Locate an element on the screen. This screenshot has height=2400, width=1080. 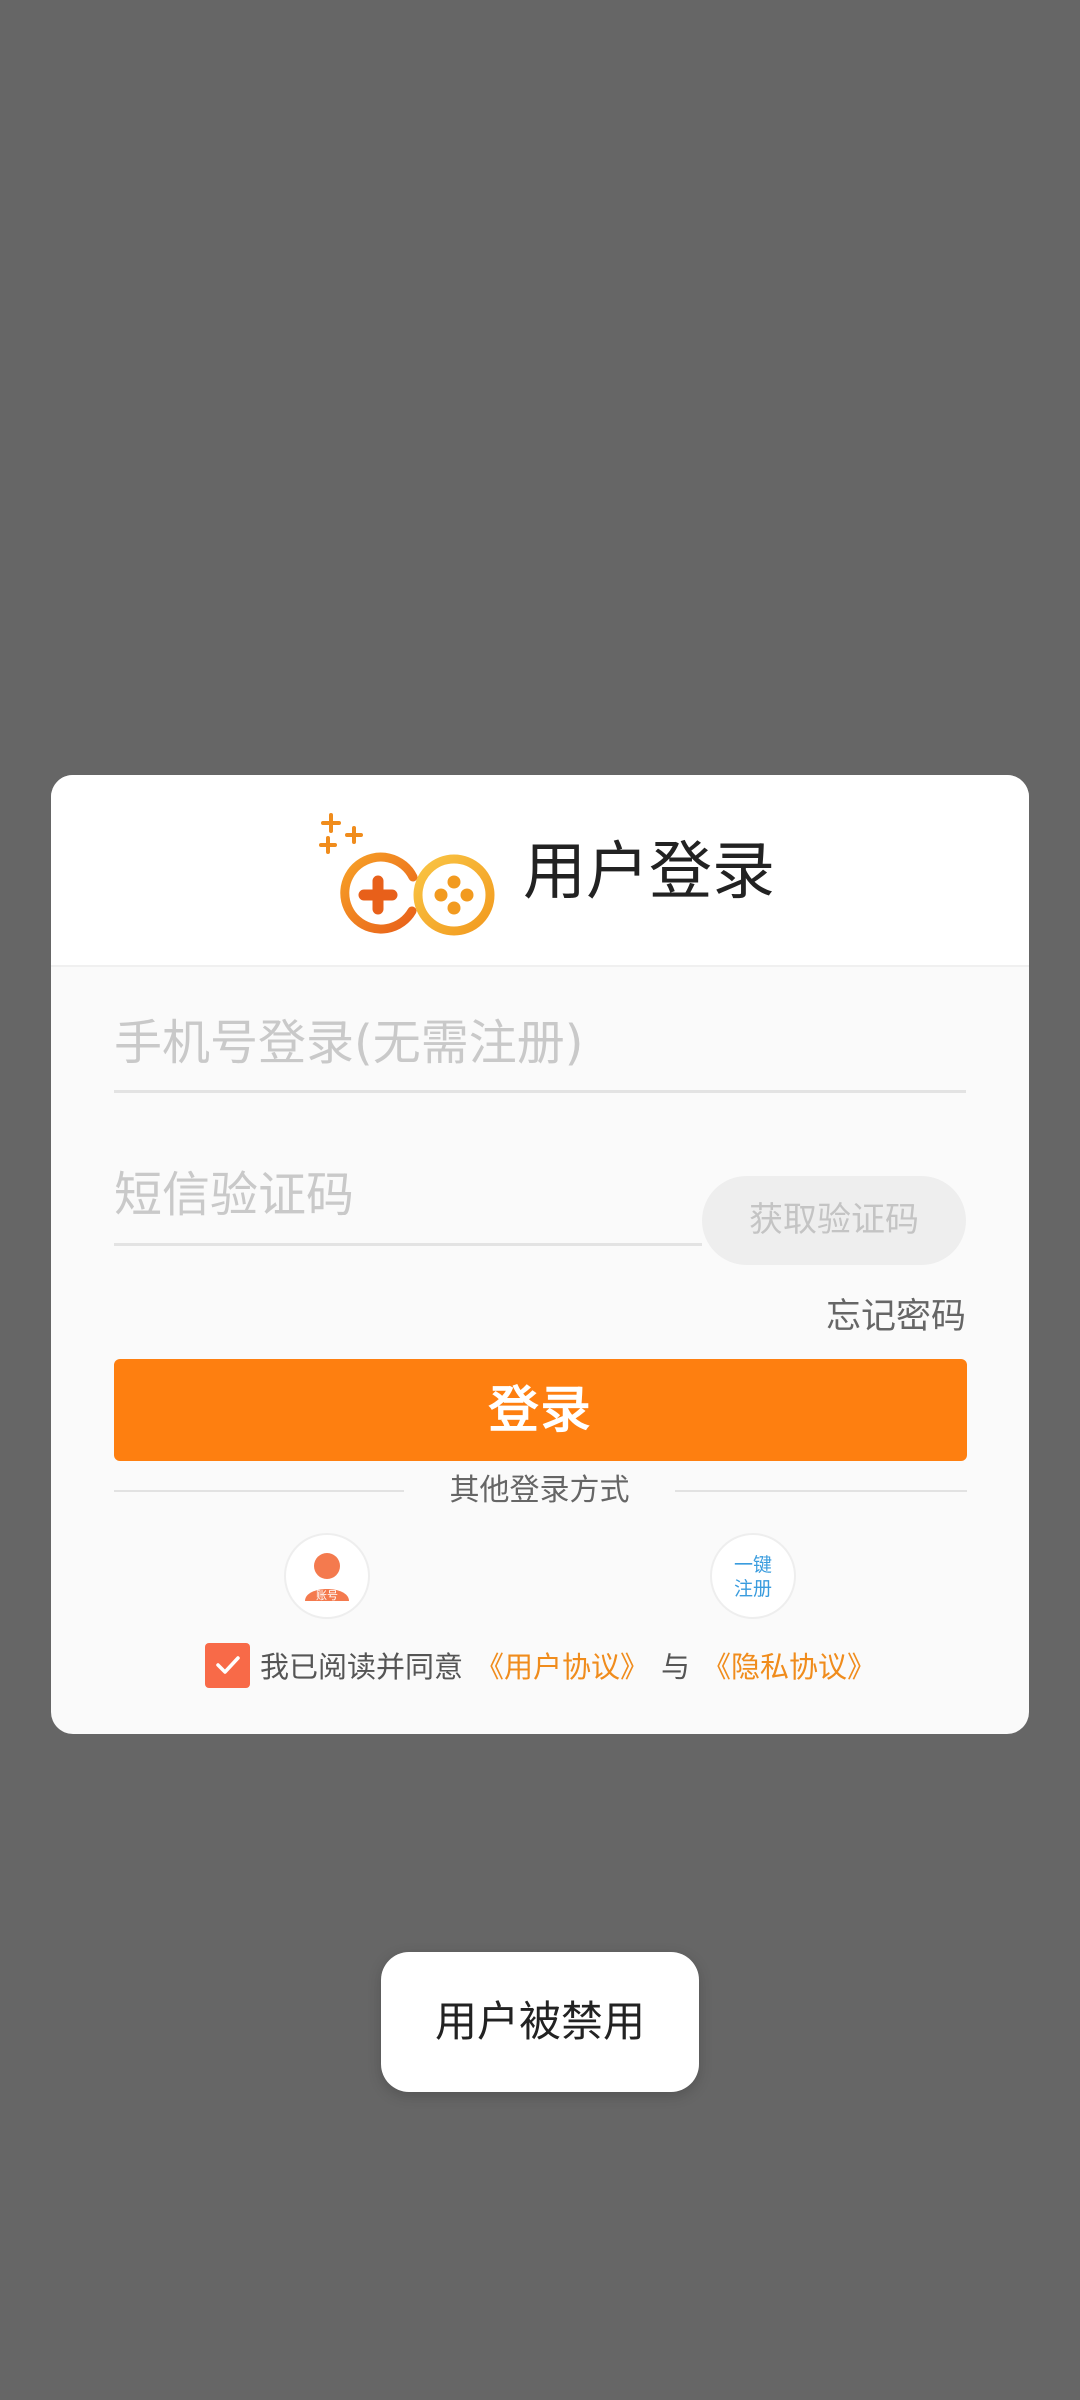
sms-code-input is located at coordinates (408, 1195).